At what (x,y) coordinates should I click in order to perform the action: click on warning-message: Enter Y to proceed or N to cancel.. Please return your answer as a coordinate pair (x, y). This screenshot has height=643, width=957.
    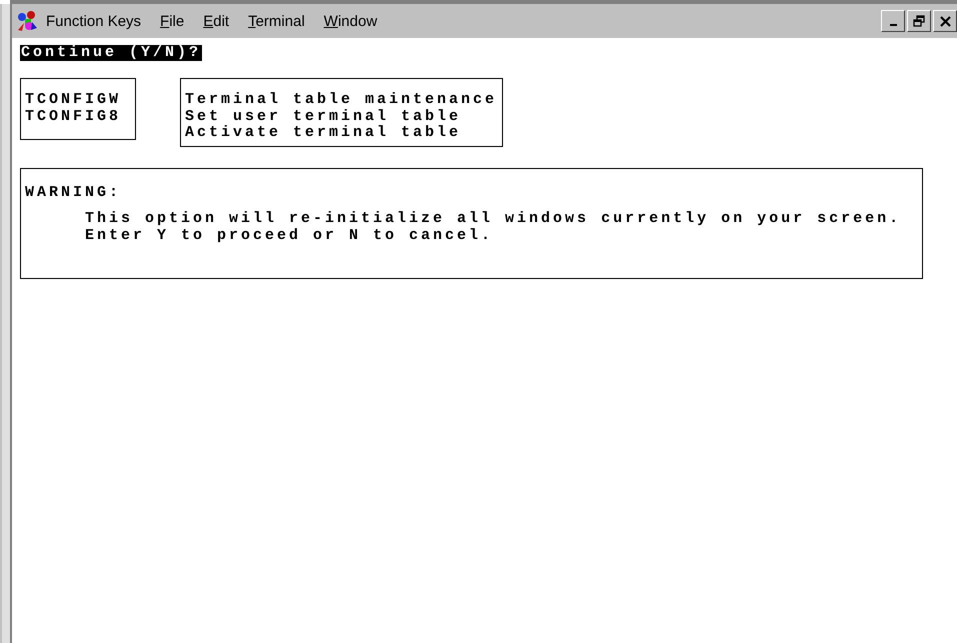
    Looking at the image, I should click on (289, 236).